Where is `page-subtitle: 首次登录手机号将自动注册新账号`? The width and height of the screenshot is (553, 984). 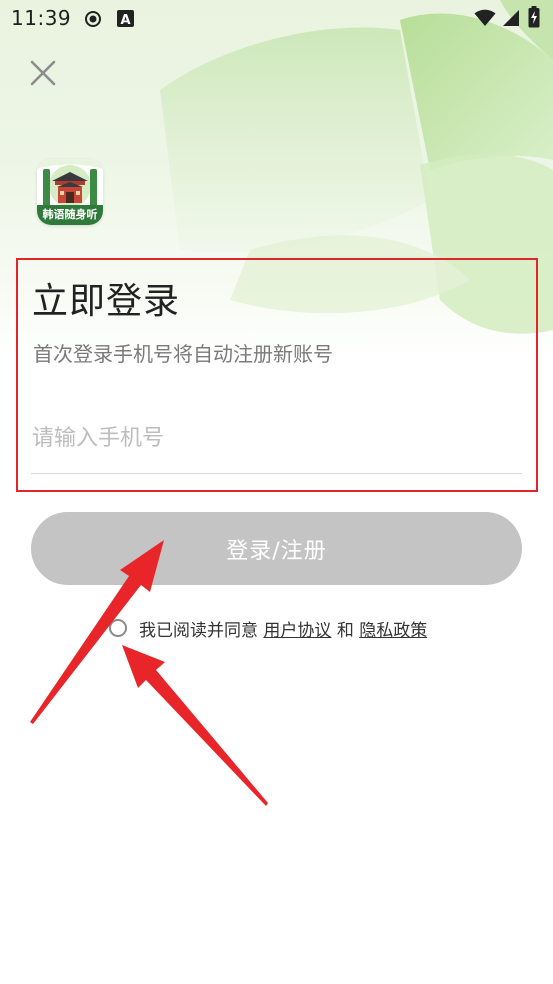 page-subtitle: 首次登录手机号将自动注册新账号 is located at coordinates (183, 354).